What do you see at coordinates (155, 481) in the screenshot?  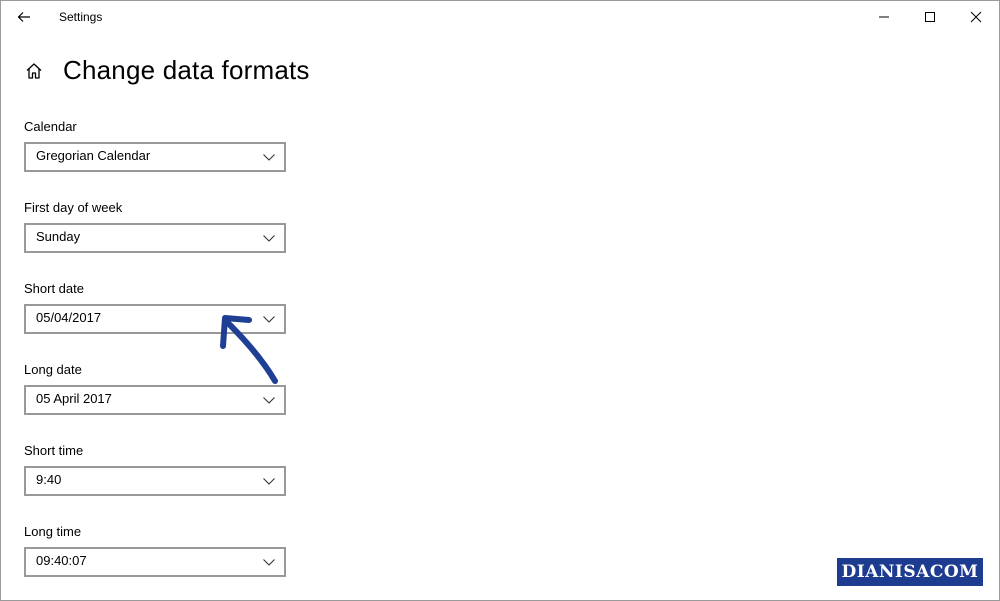 I see `short-time-dropdown: 9:40` at bounding box center [155, 481].